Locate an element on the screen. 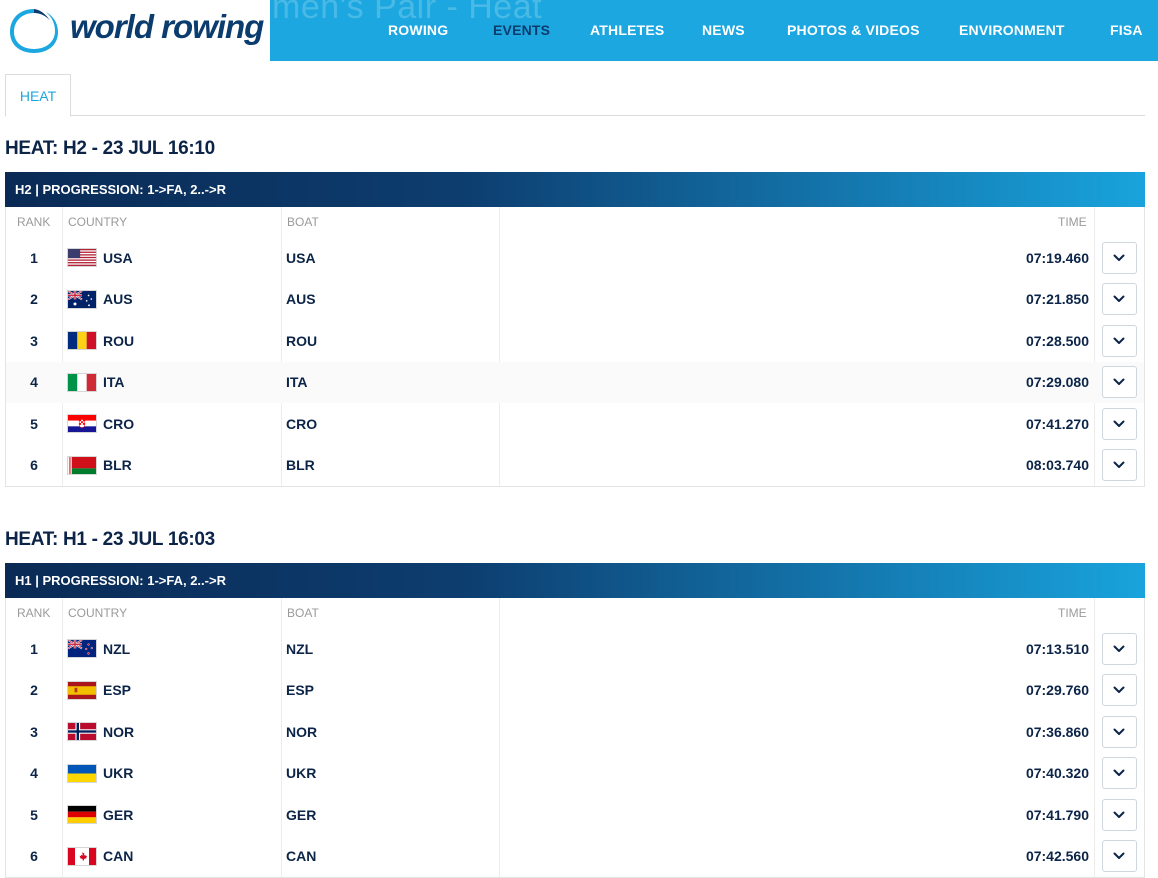 Image resolution: width=1158 pixels, height=878 pixels. country-code: CAN is located at coordinates (118, 856).